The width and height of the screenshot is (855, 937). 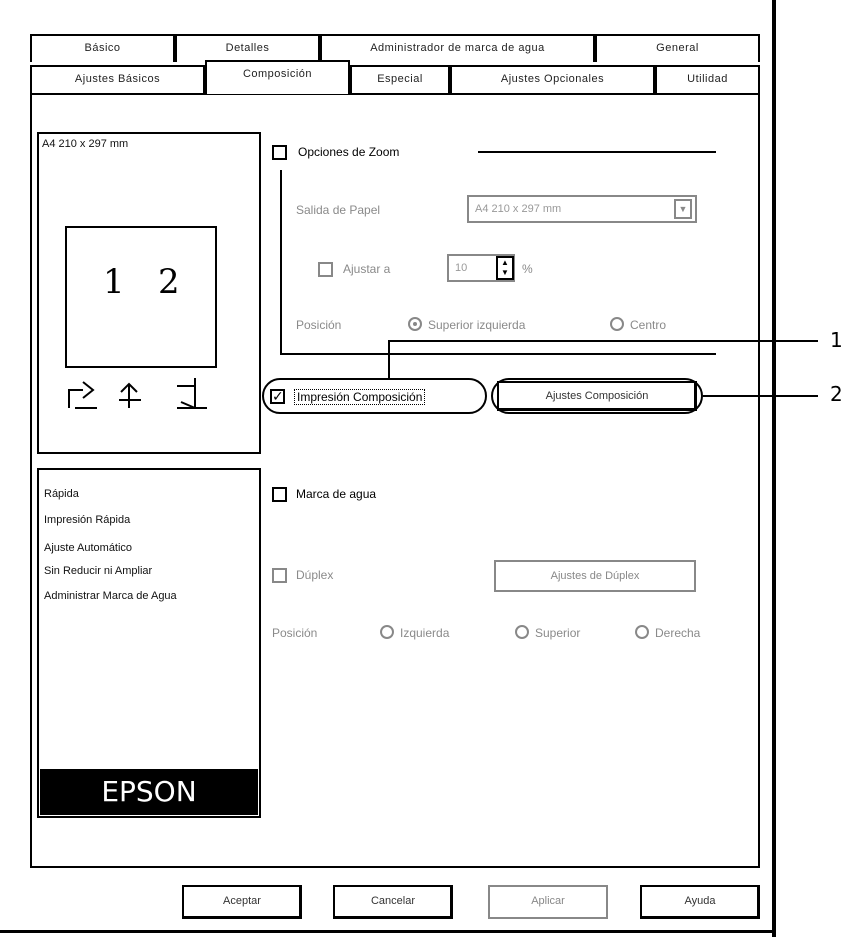 I want to click on page-order-icons, so click(x=137, y=393).